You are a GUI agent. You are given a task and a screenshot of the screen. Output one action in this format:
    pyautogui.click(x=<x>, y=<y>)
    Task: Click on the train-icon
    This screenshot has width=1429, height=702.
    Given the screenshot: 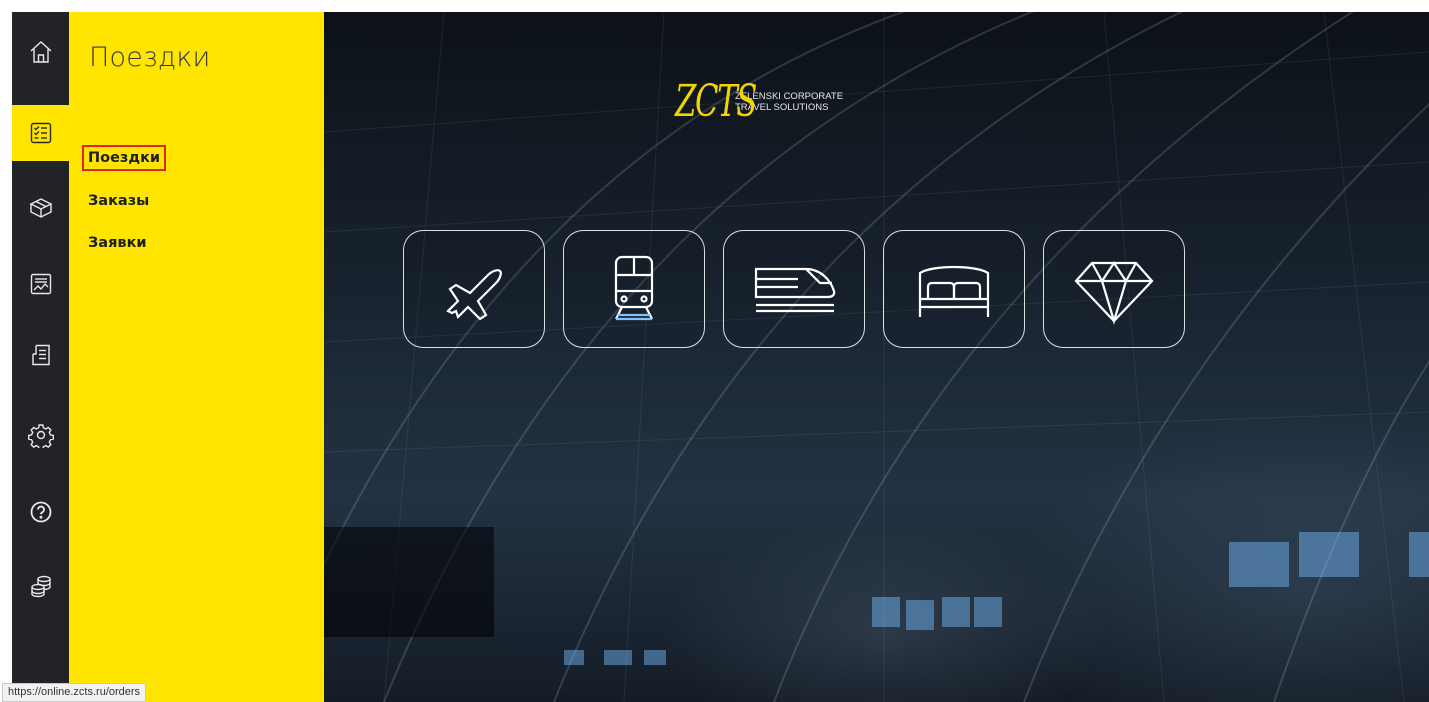 What is the action you would take?
    pyautogui.click(x=634, y=288)
    